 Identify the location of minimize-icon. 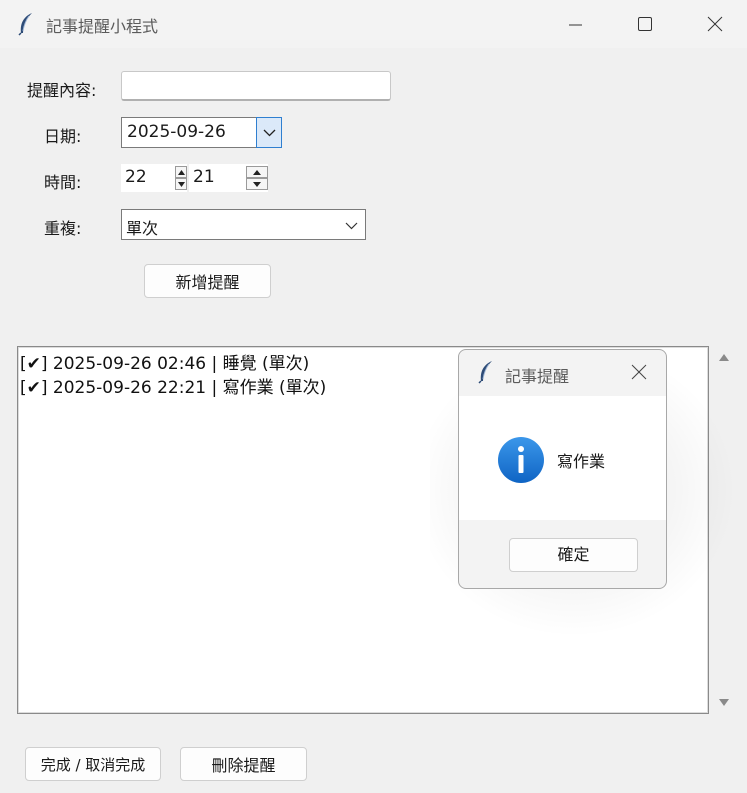
(575, 25).